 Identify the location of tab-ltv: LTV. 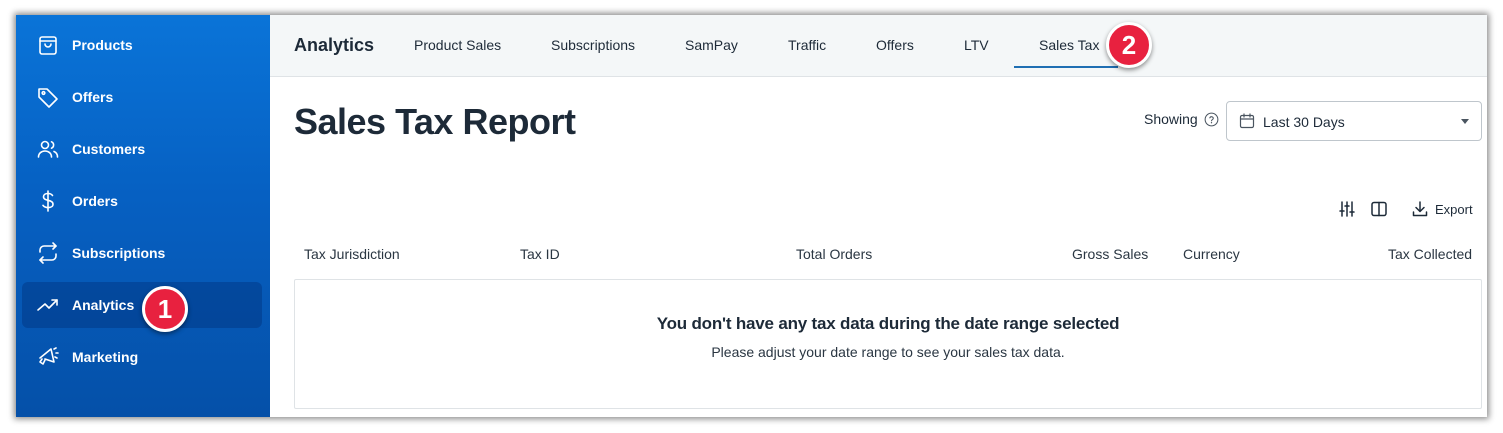
(976, 45).